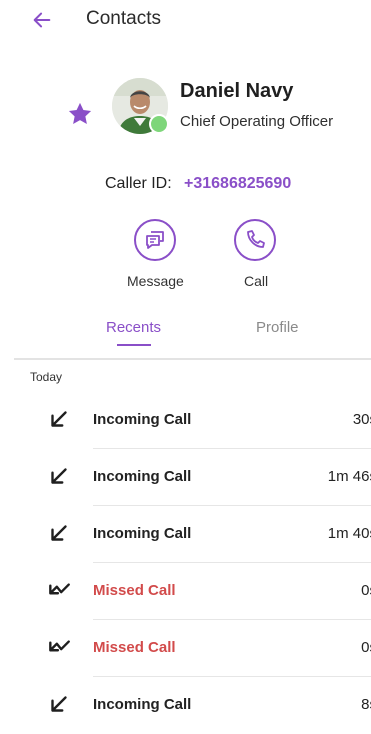 This screenshot has width=371, height=734. I want to click on message-icon, so click(155, 240).